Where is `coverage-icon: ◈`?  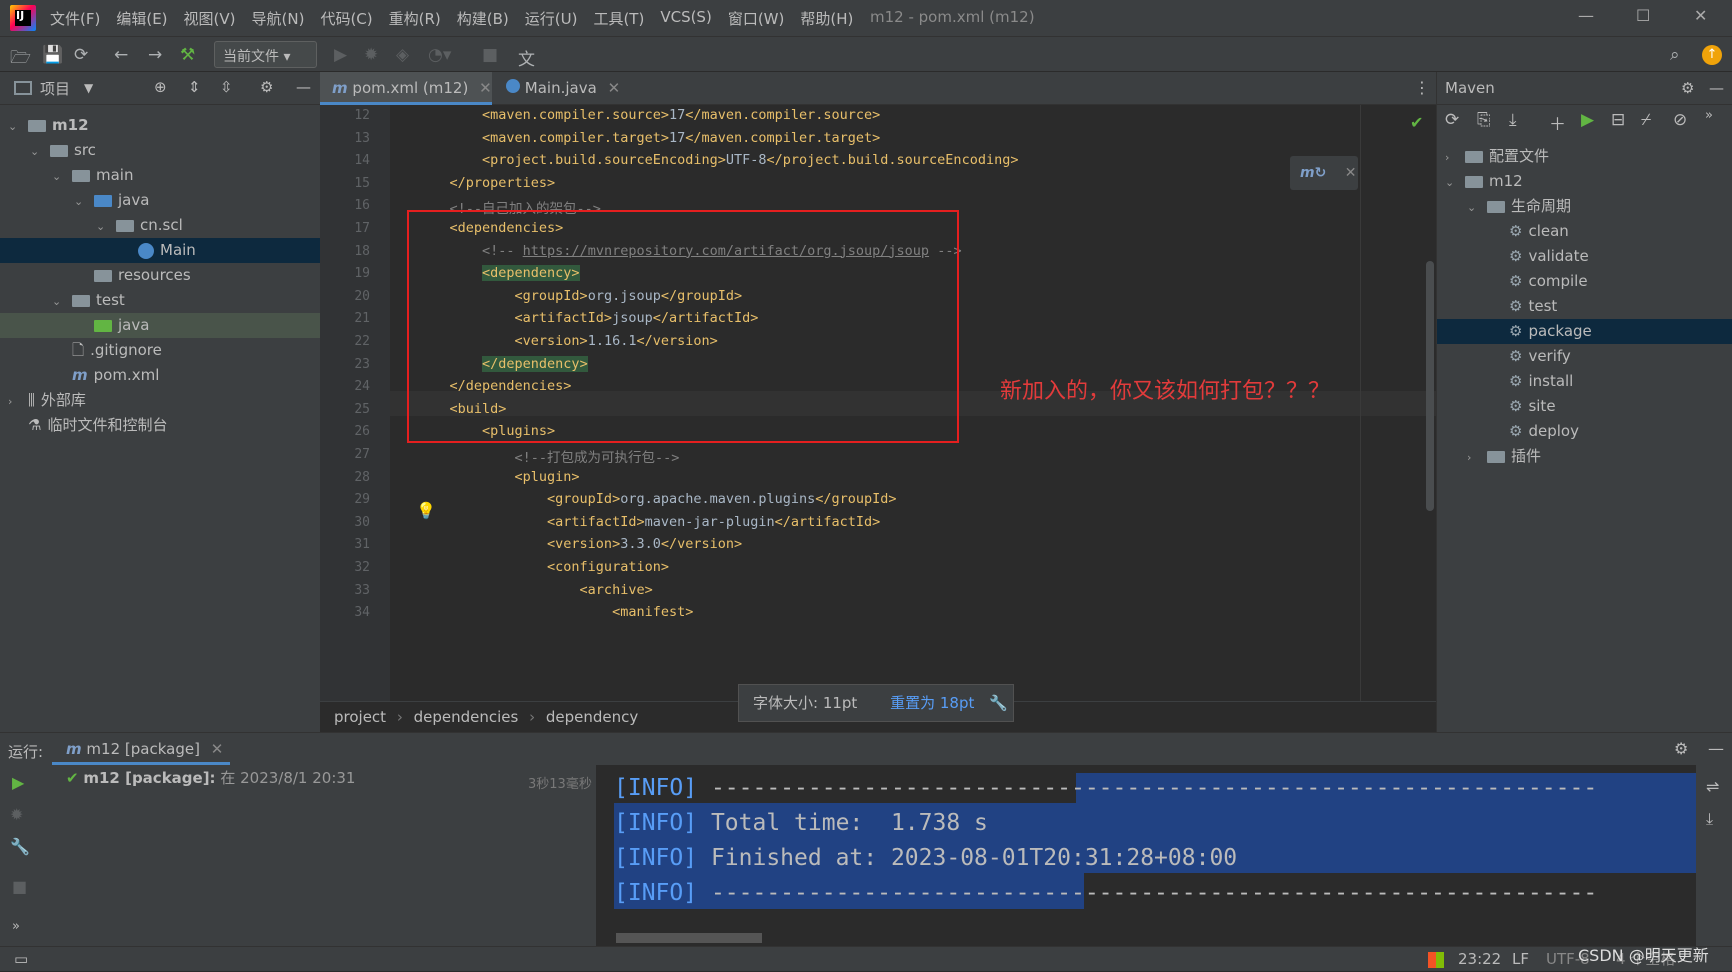 coverage-icon: ◈ is located at coordinates (402, 55).